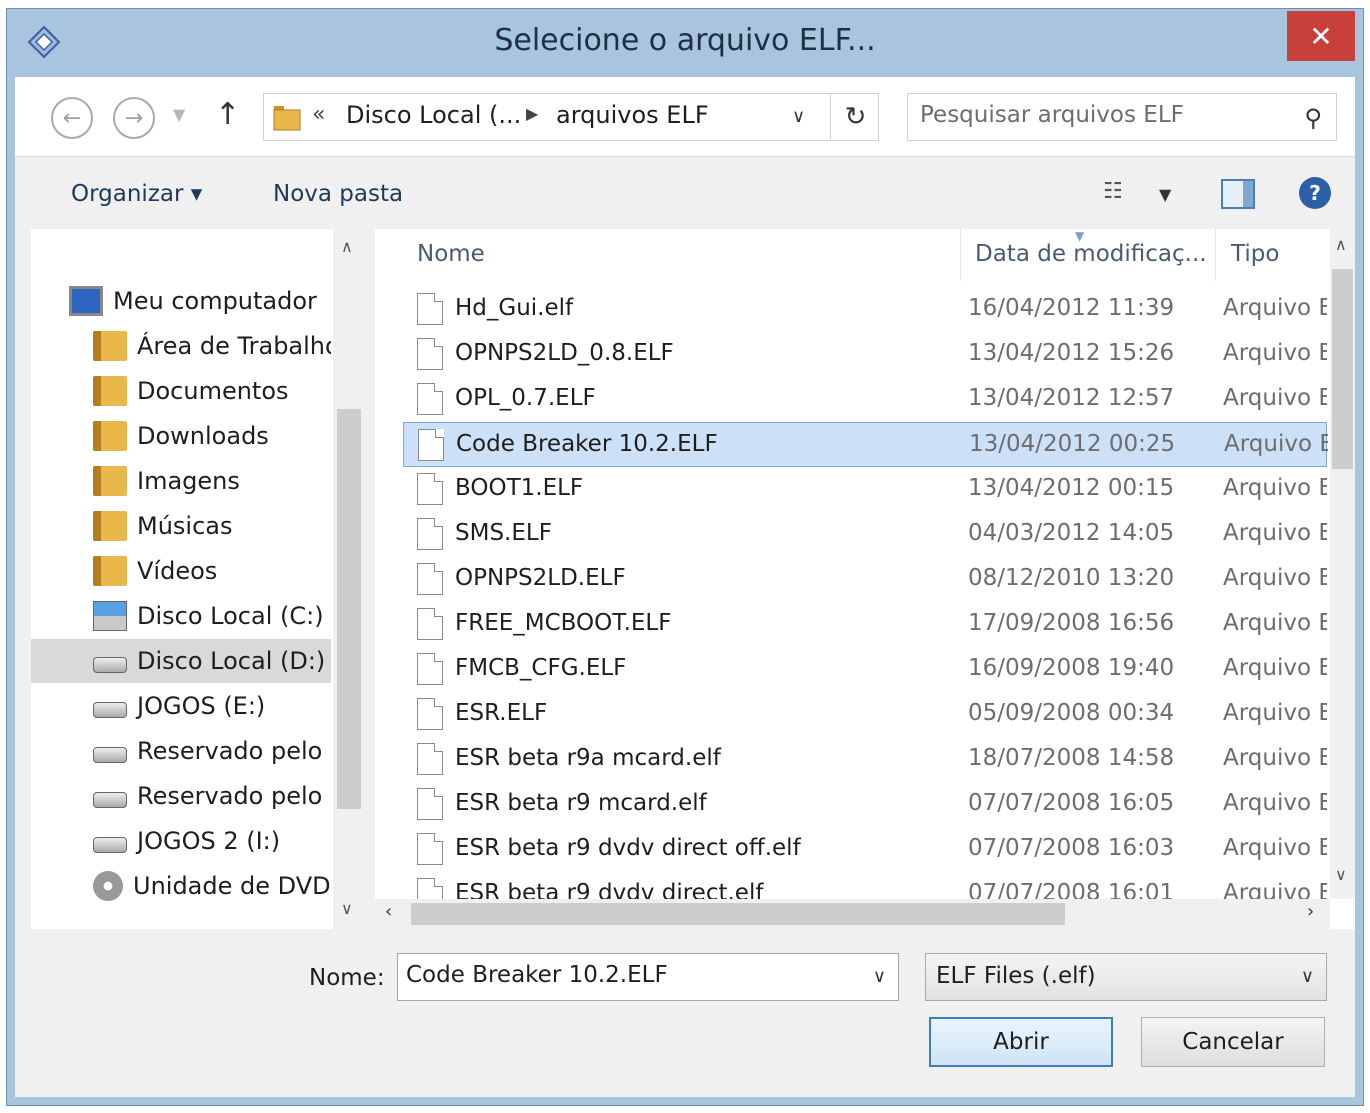 Image resolution: width=1370 pixels, height=1113 pixels. Describe the element at coordinates (865, 624) in the screenshot. I see `file-row: FREE_MCBOOT.ELF 17/09/2008 16:56 Arquivo E` at that location.